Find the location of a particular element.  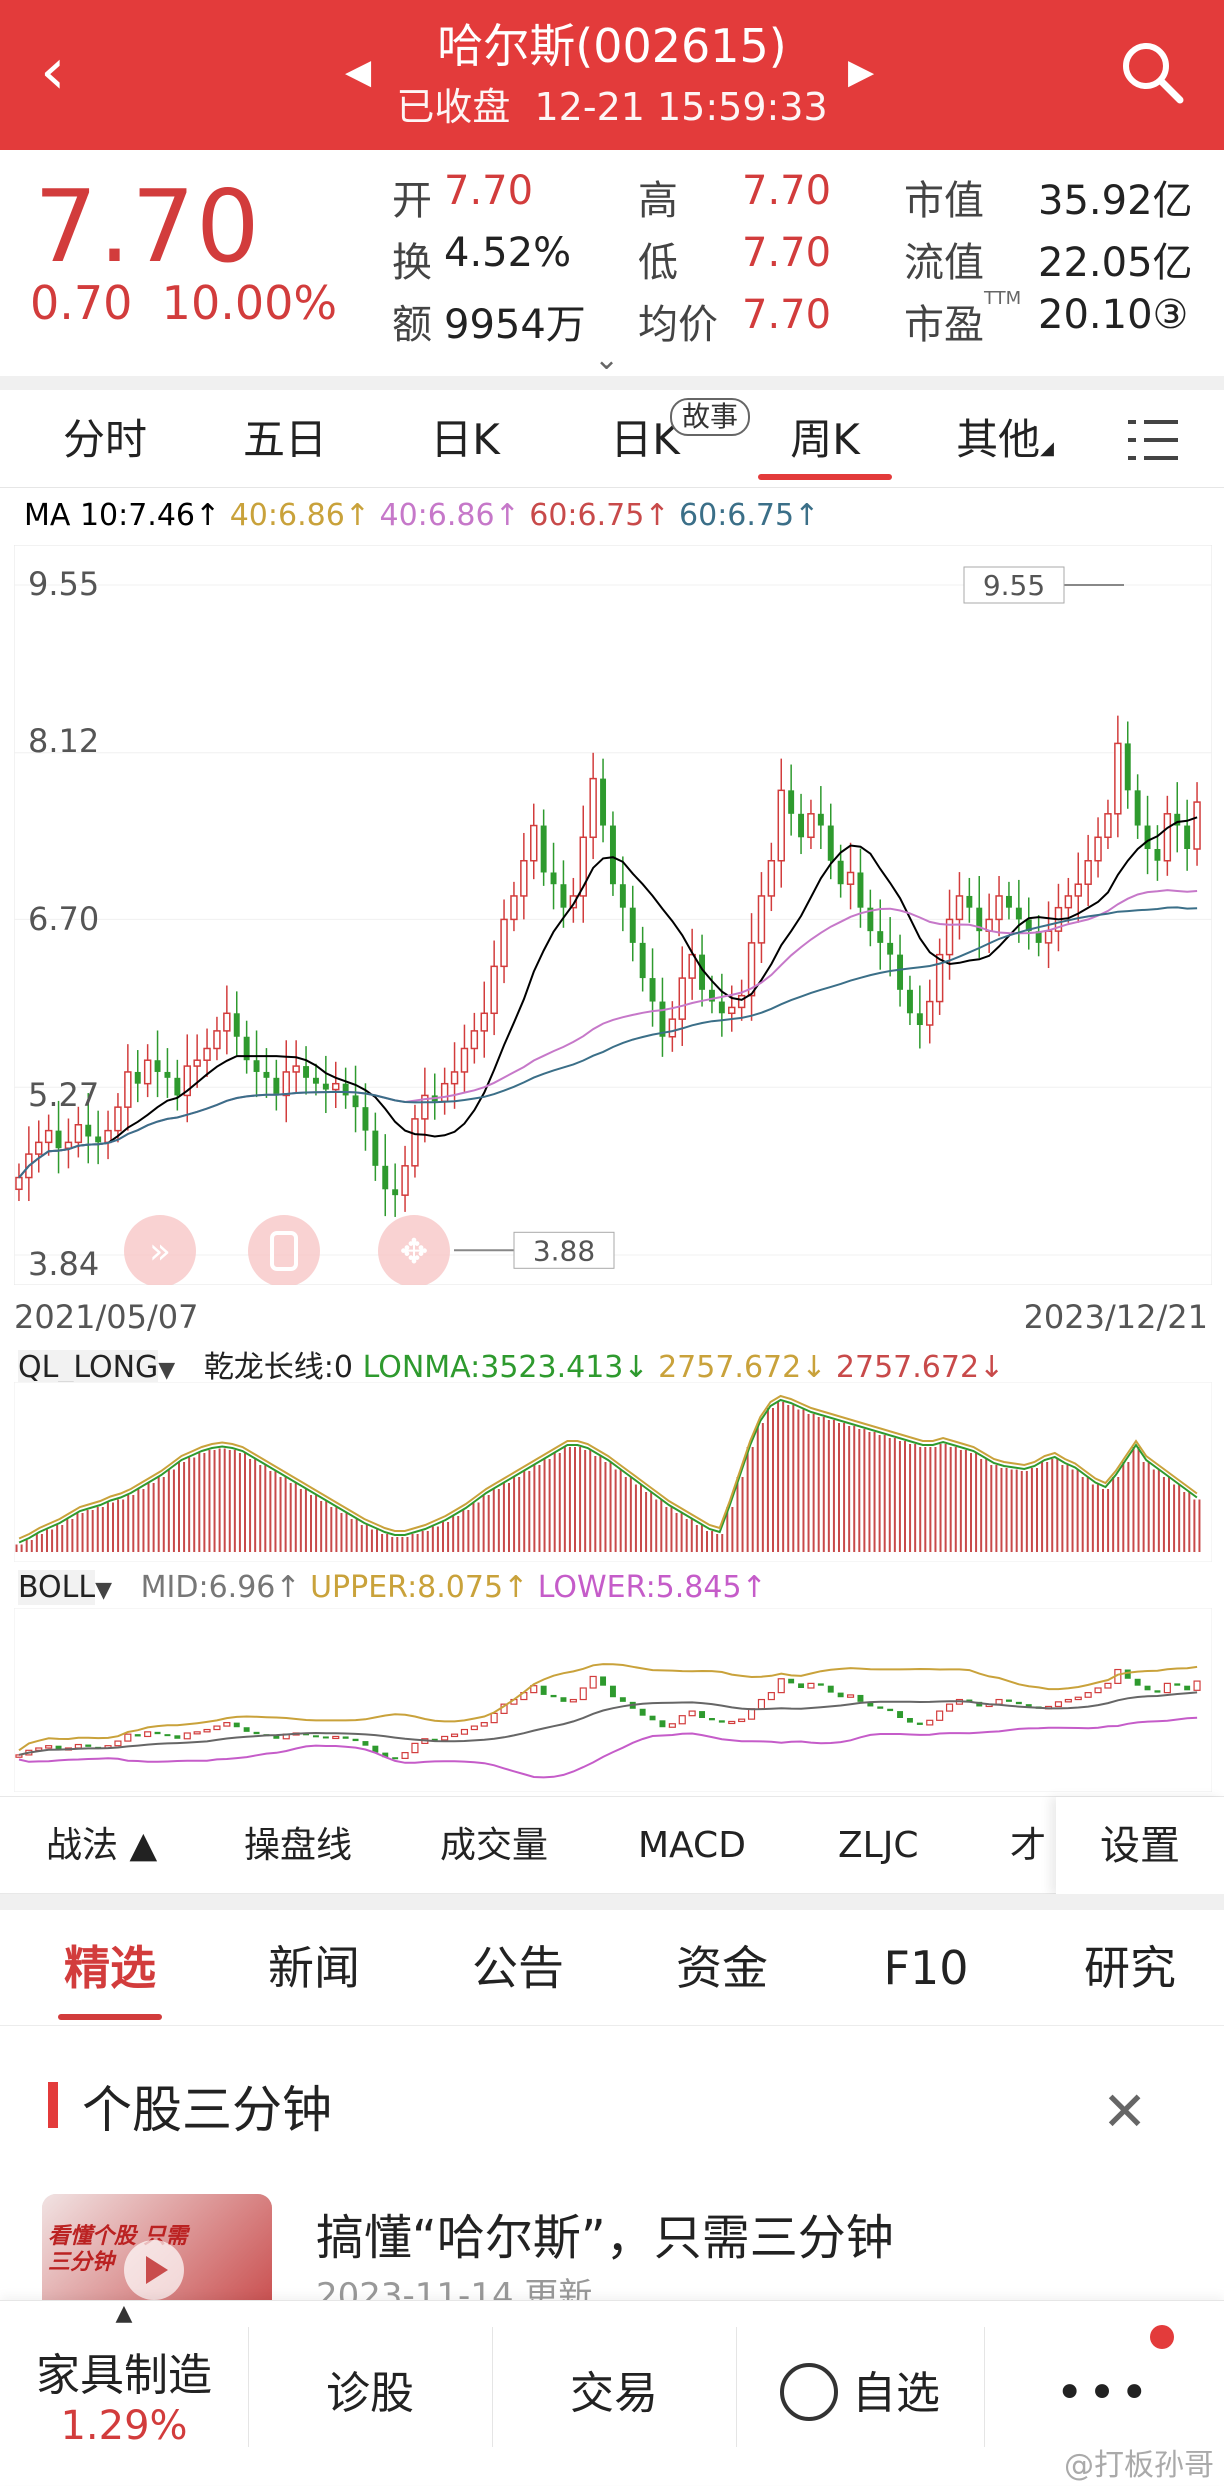

next-stock-icon: ▶ is located at coordinates (861, 72).